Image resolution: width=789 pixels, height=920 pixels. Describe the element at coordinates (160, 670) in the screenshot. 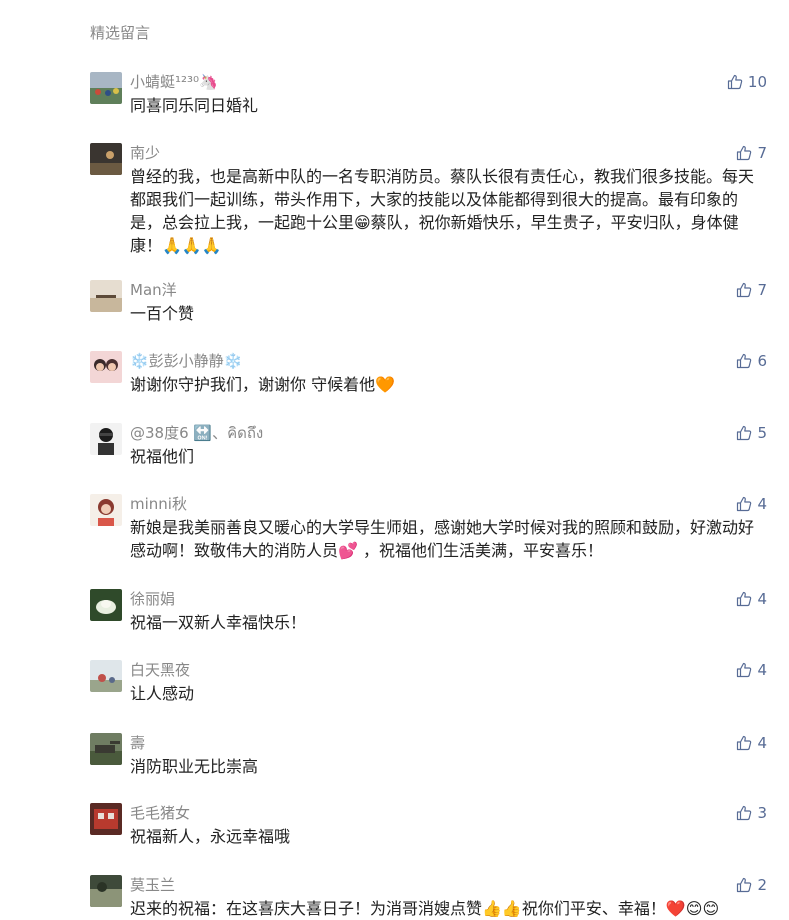

I see `commenter-name: 白天黑夜` at that location.